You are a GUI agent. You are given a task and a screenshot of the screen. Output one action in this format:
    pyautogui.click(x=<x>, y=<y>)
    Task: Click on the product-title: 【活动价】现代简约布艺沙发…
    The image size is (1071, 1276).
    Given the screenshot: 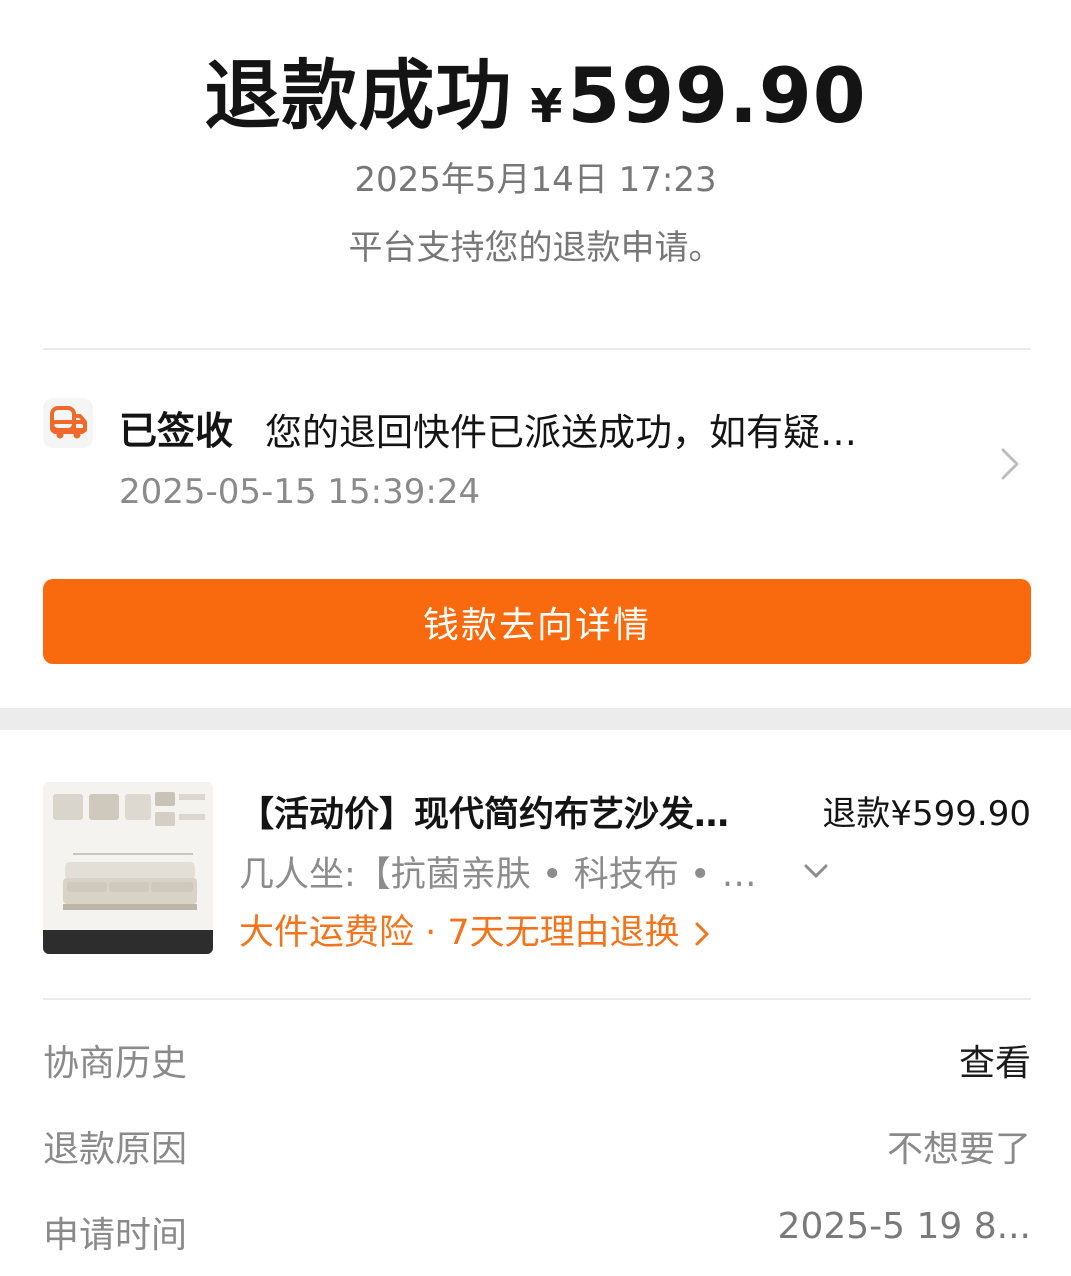 What is the action you would take?
    pyautogui.click(x=484, y=811)
    